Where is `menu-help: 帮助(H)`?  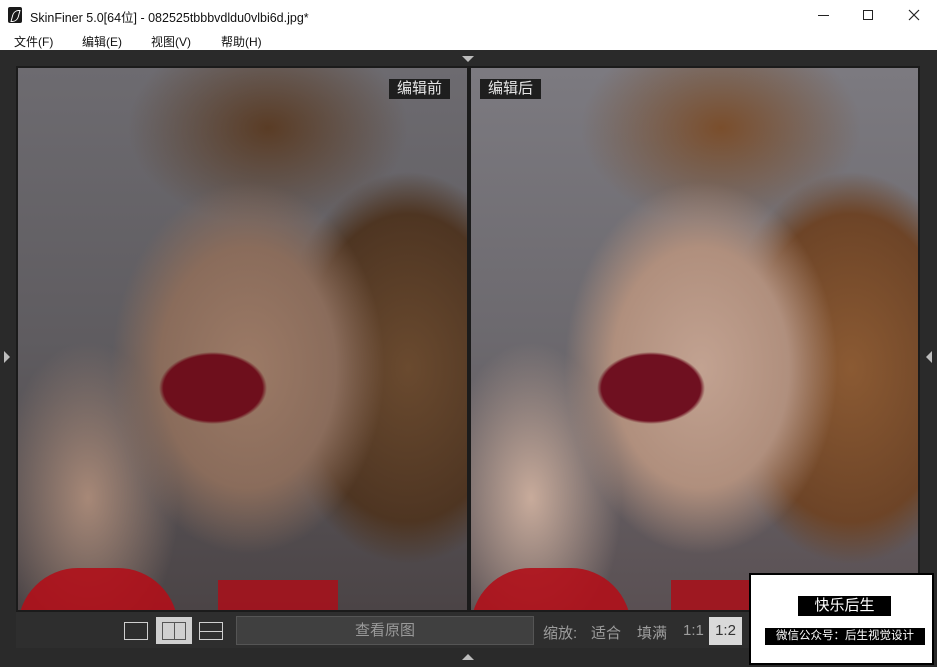 menu-help: 帮助(H) is located at coordinates (241, 41).